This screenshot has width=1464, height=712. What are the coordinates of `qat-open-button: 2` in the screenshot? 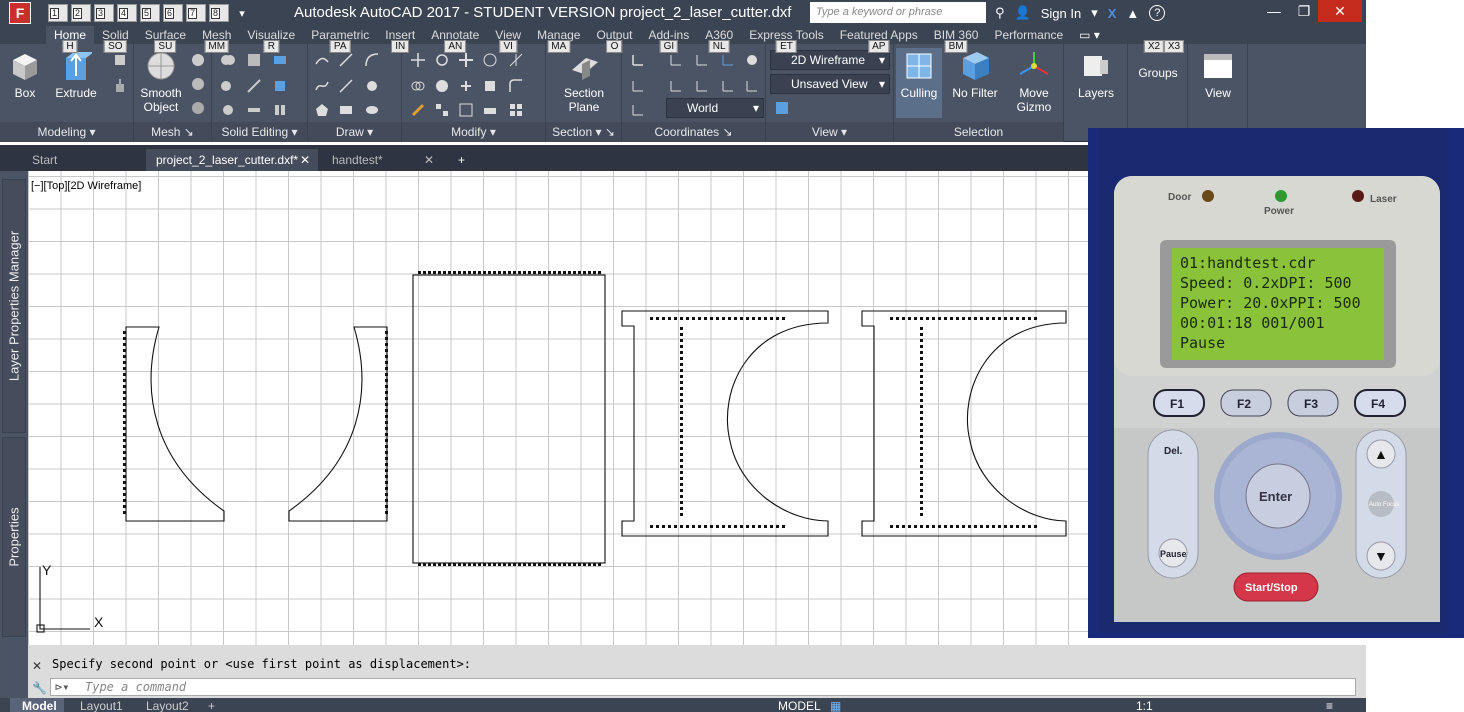 It's located at (81, 13).